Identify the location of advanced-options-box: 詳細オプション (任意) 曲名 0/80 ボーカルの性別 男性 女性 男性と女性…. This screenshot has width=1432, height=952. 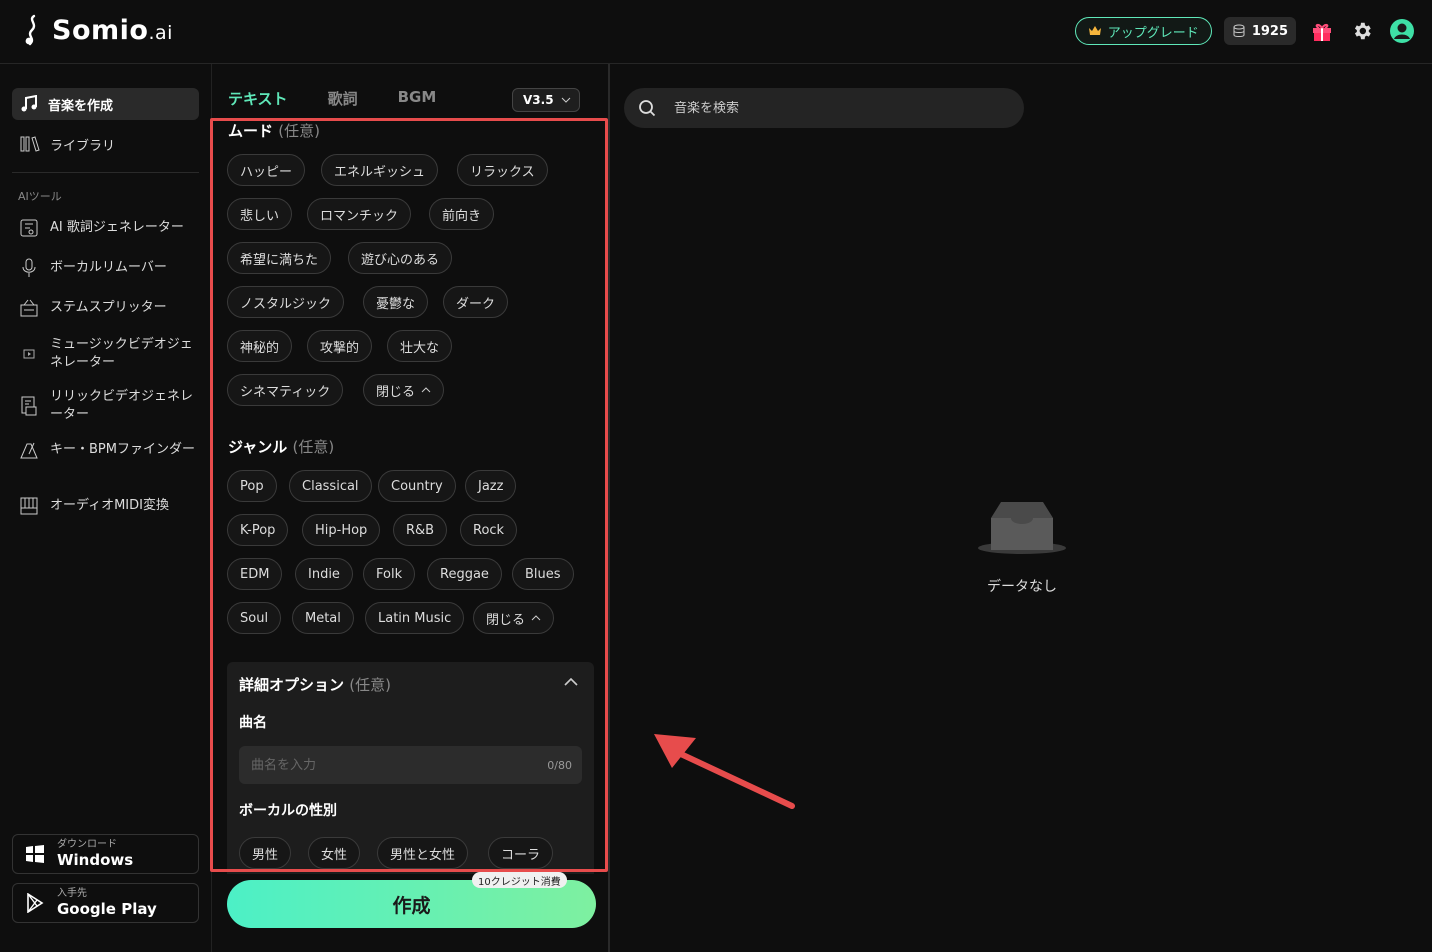
(410, 768).